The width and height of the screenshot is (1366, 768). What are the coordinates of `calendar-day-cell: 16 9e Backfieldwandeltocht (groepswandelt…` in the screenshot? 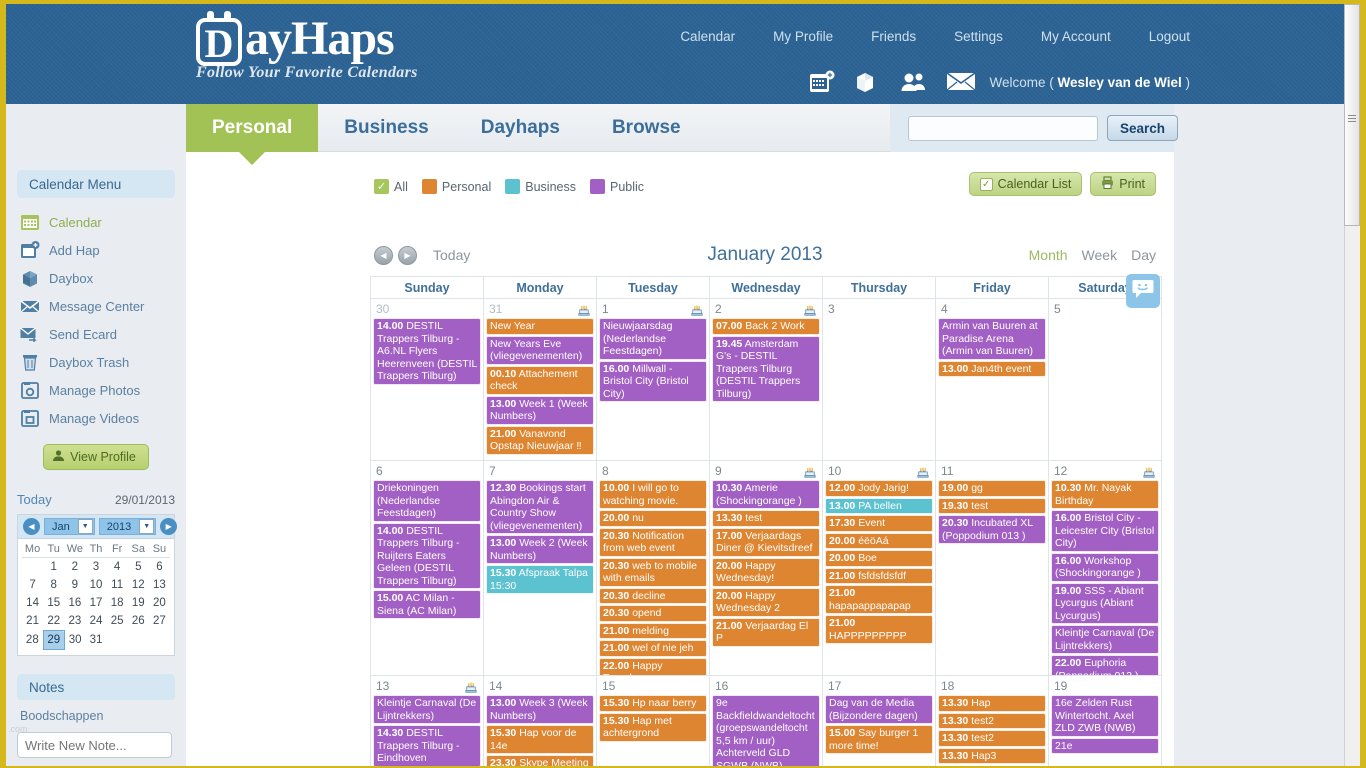 It's located at (766, 721).